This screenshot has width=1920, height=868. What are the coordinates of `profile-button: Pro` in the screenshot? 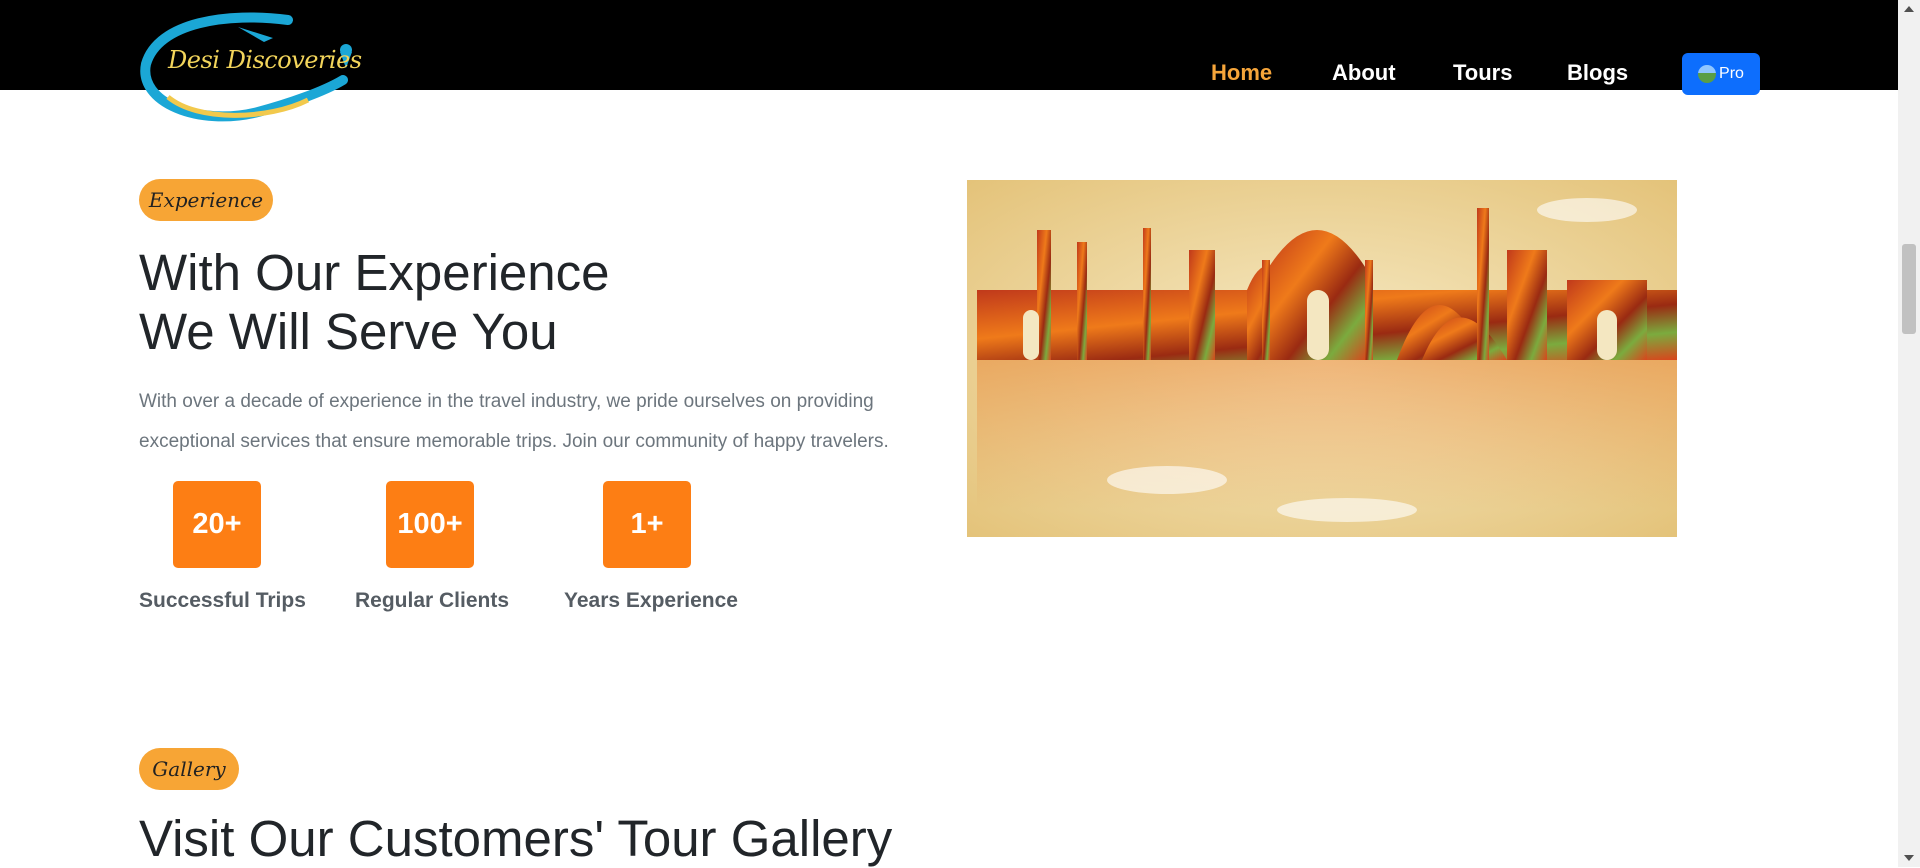 It's located at (1721, 74).